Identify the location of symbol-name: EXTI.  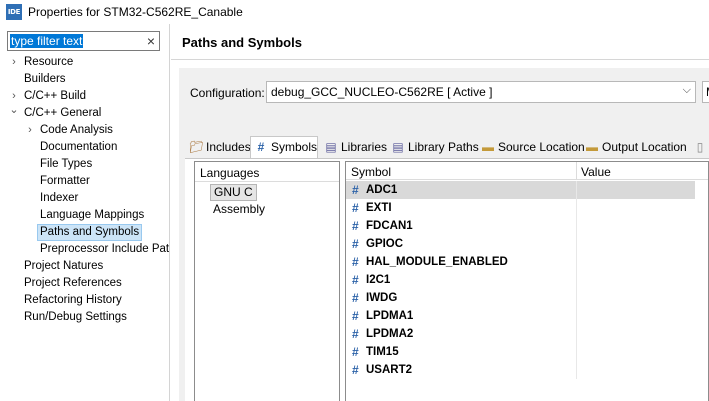
(379, 208).